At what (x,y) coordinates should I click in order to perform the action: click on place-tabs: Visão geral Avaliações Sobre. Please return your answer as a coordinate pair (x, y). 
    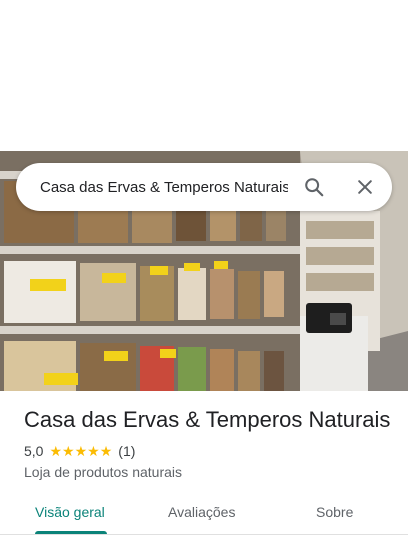
    Looking at the image, I should click on (204, 519).